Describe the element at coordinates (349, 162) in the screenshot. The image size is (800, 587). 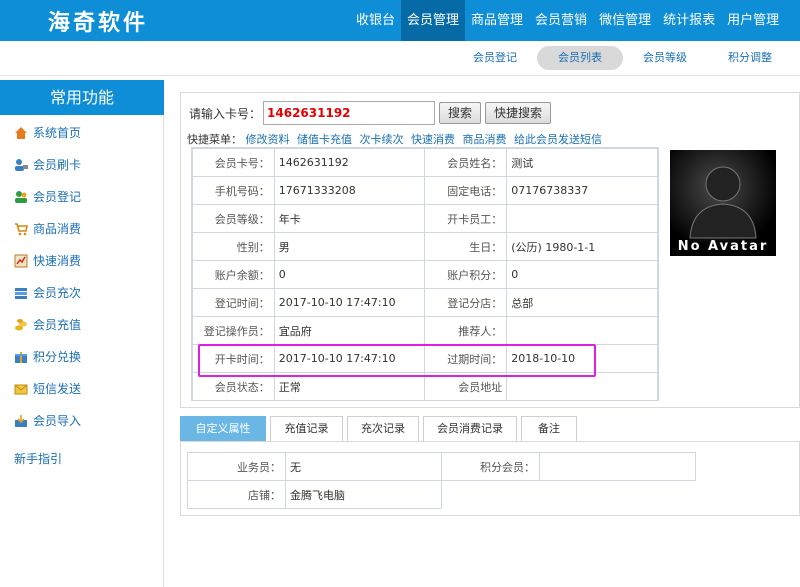
I see `field-value: 1462631192` at that location.